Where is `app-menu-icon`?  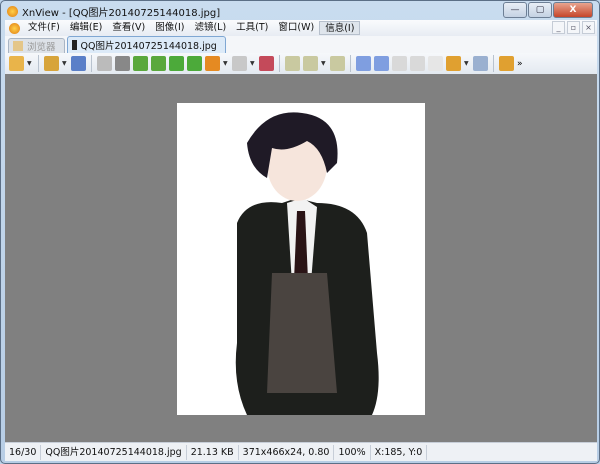 app-menu-icon is located at coordinates (14, 28).